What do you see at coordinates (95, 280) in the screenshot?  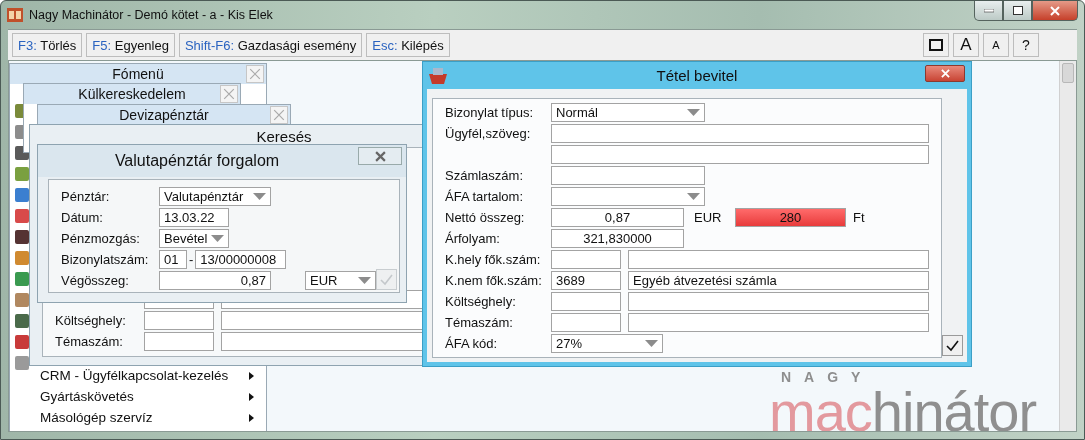 I see `field-label: Végösszeg:` at bounding box center [95, 280].